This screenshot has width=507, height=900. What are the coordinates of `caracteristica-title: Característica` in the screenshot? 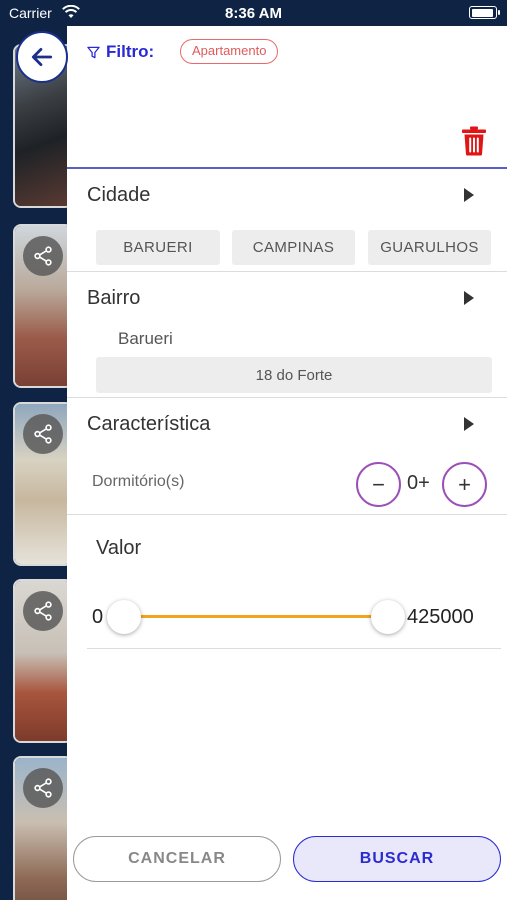 It's located at (149, 424).